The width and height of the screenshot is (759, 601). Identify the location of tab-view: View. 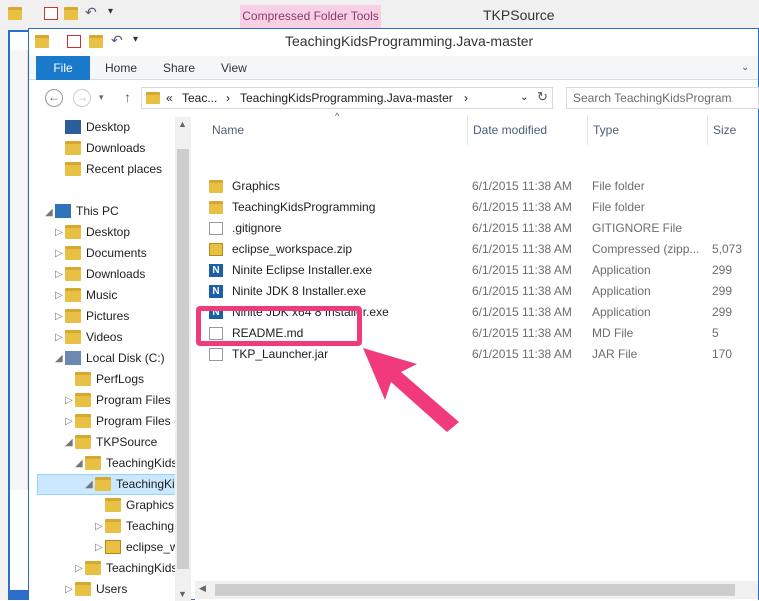
(234, 68).